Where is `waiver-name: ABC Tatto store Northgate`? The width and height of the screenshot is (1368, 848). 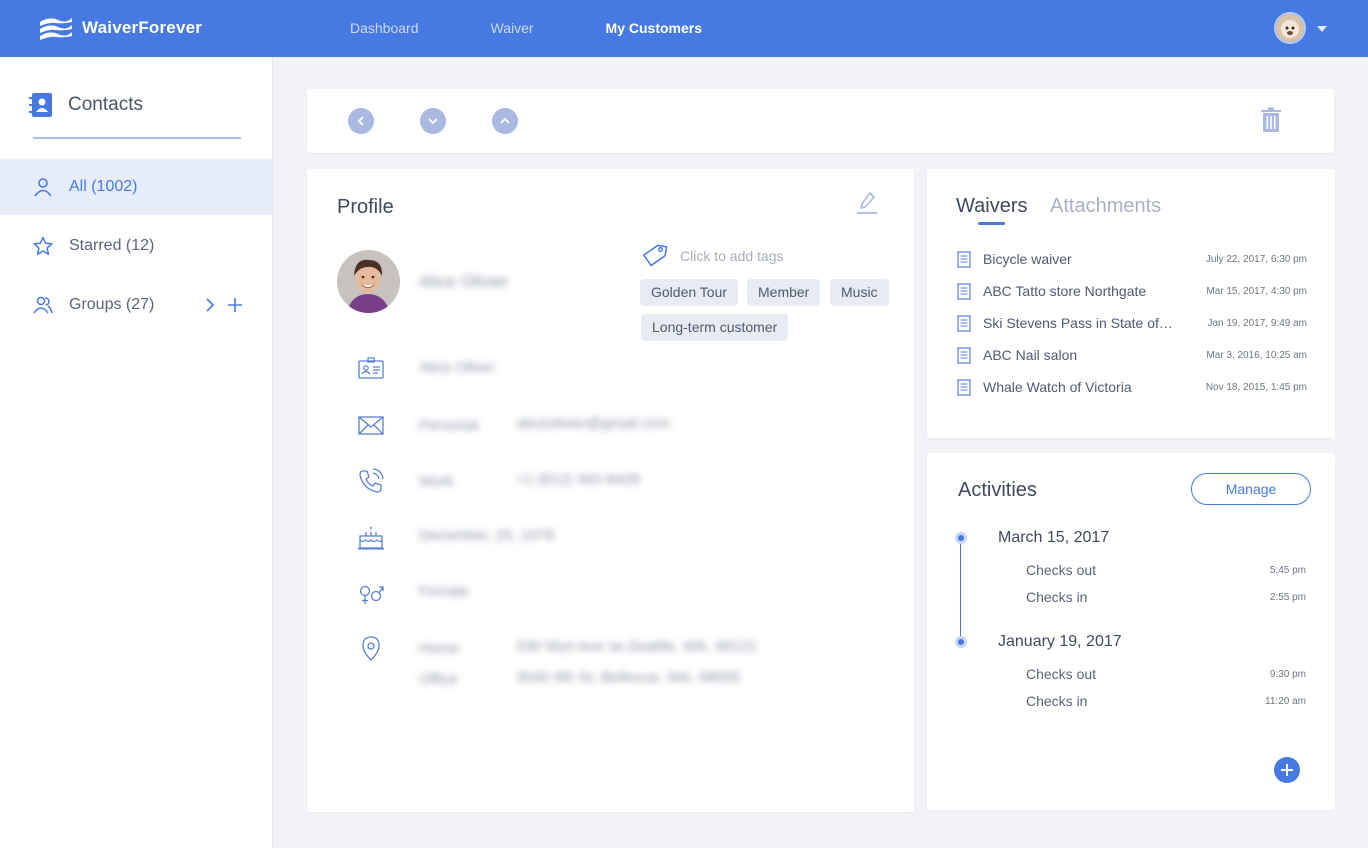 waiver-name: ABC Tatto store Northgate is located at coordinates (1065, 291).